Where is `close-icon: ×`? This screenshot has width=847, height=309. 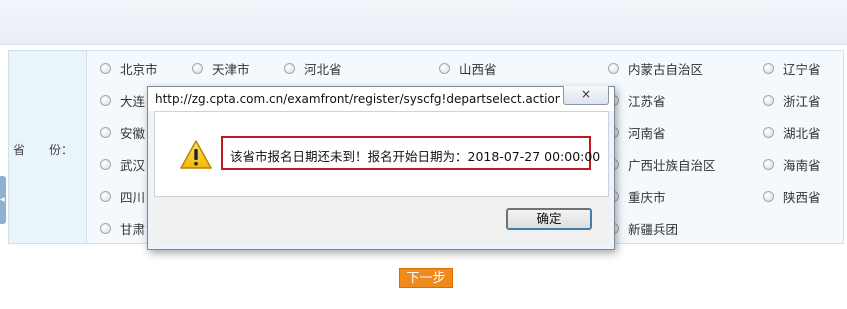
close-icon: × is located at coordinates (586, 94).